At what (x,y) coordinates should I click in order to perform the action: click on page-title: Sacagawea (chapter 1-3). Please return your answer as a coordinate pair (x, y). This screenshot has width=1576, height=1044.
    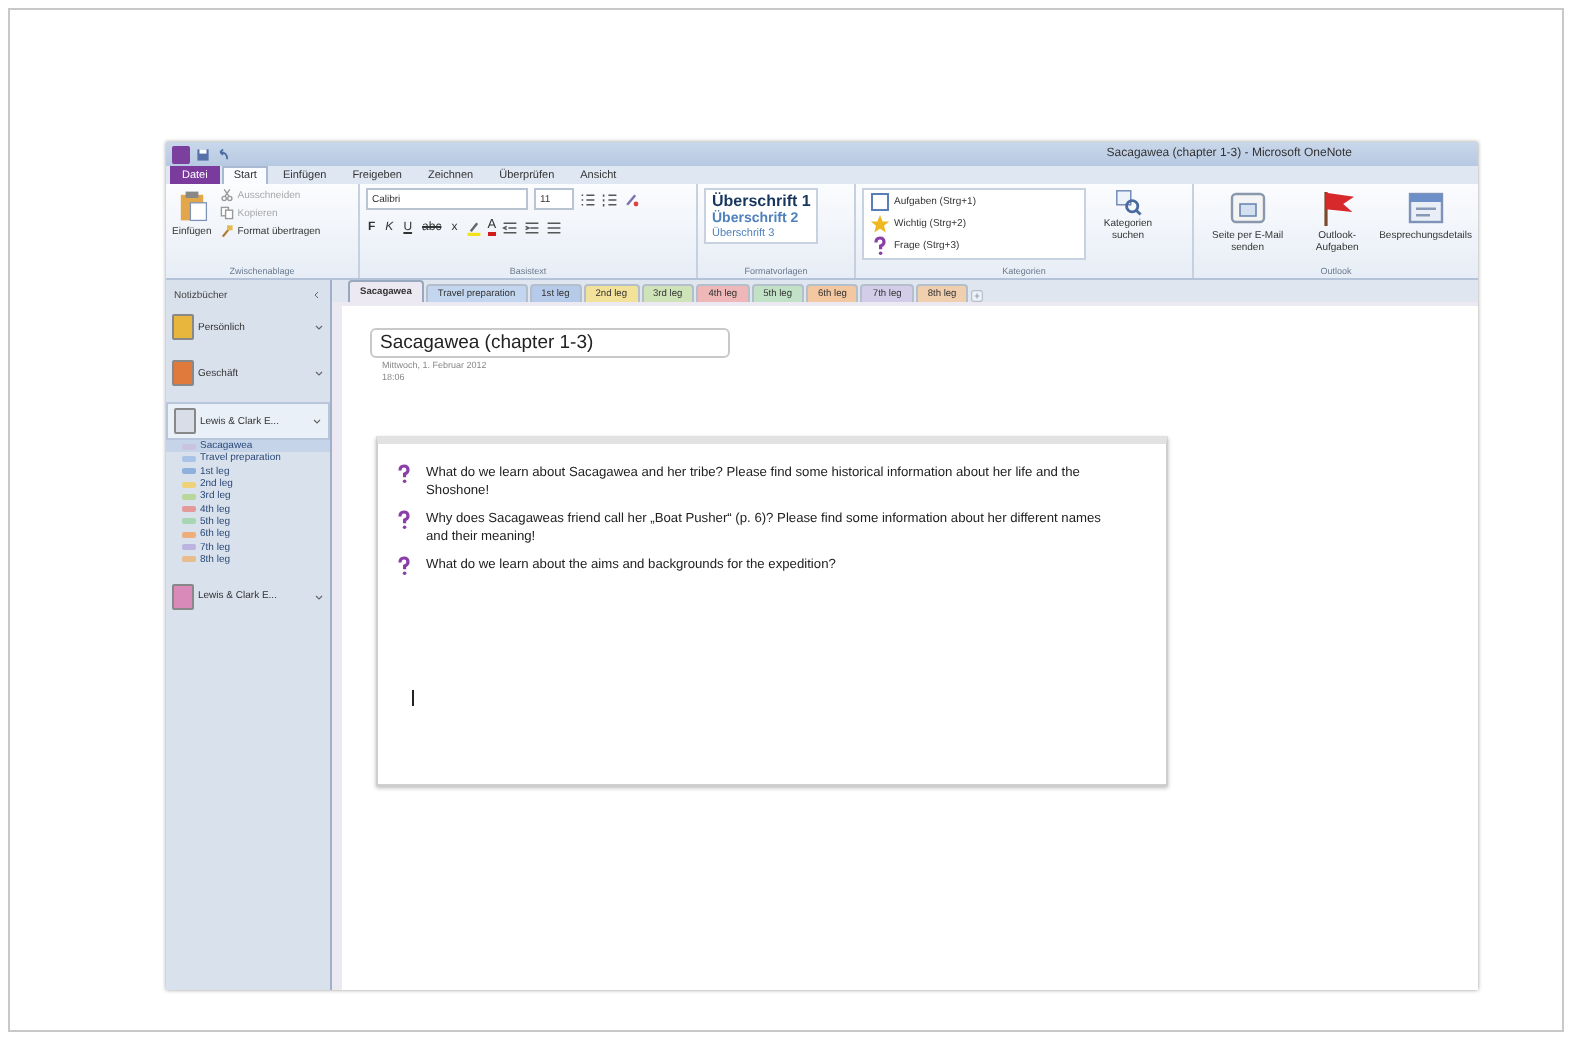
    Looking at the image, I should click on (550, 343).